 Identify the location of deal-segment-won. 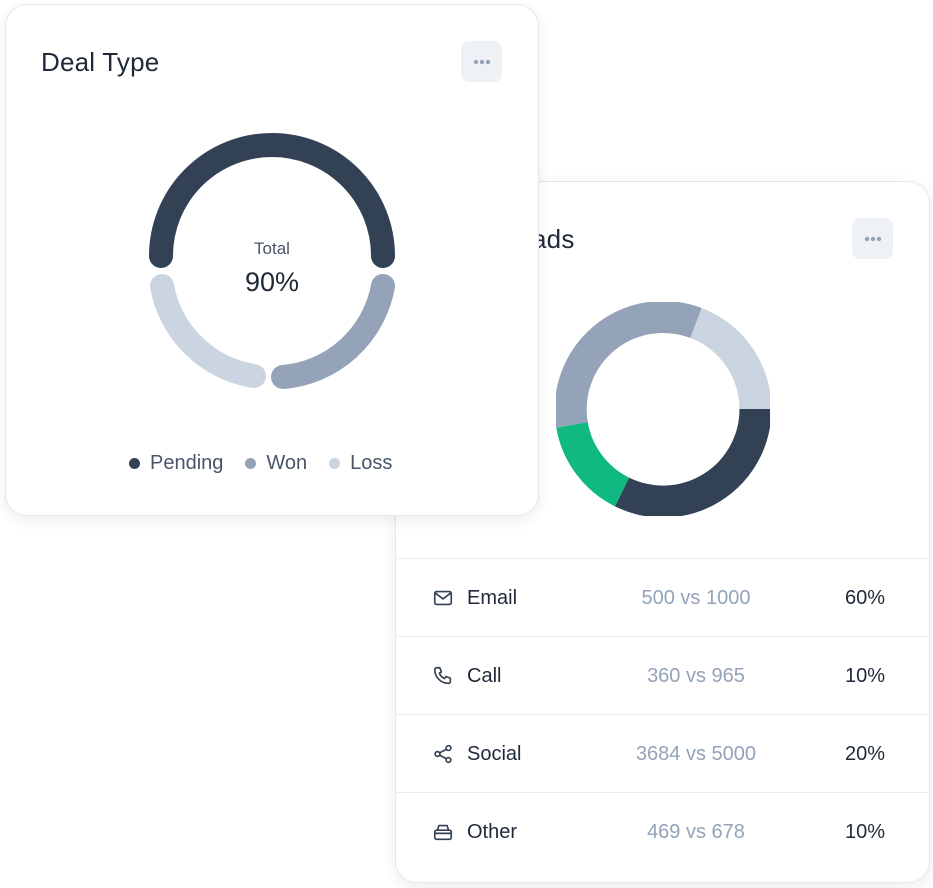
(333, 331).